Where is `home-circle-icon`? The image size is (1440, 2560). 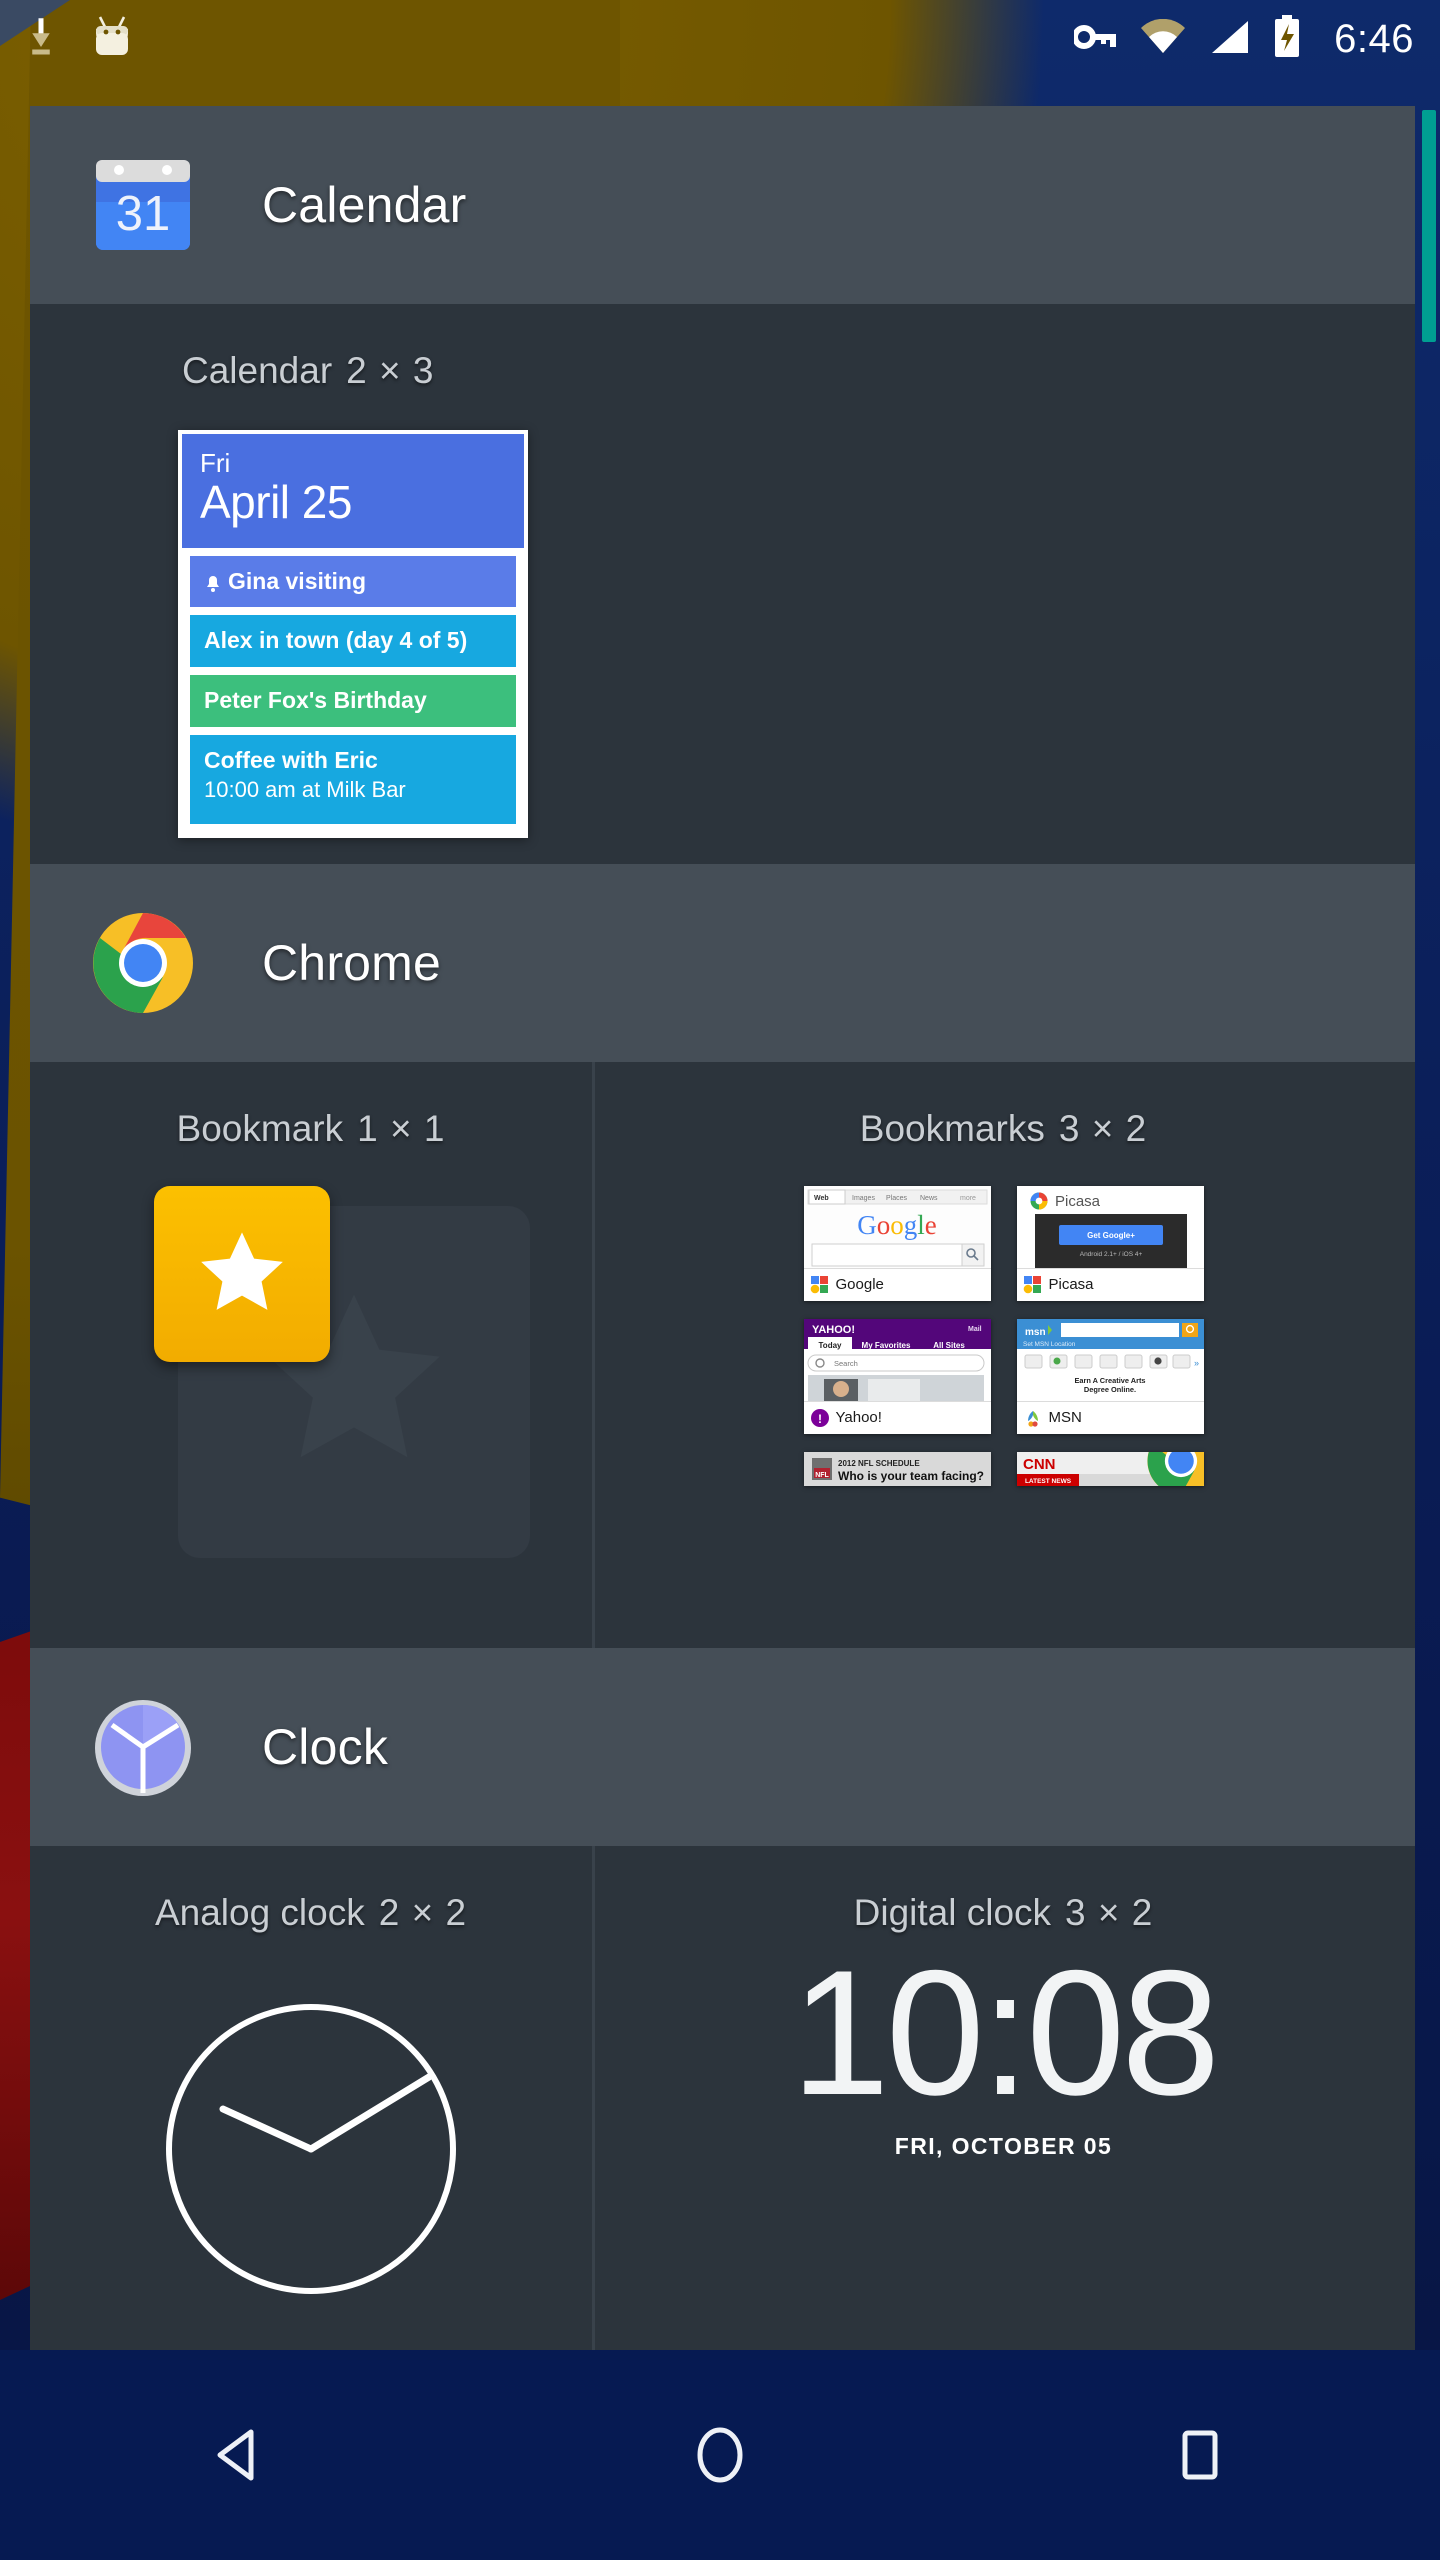
home-circle-icon is located at coordinates (720, 2455).